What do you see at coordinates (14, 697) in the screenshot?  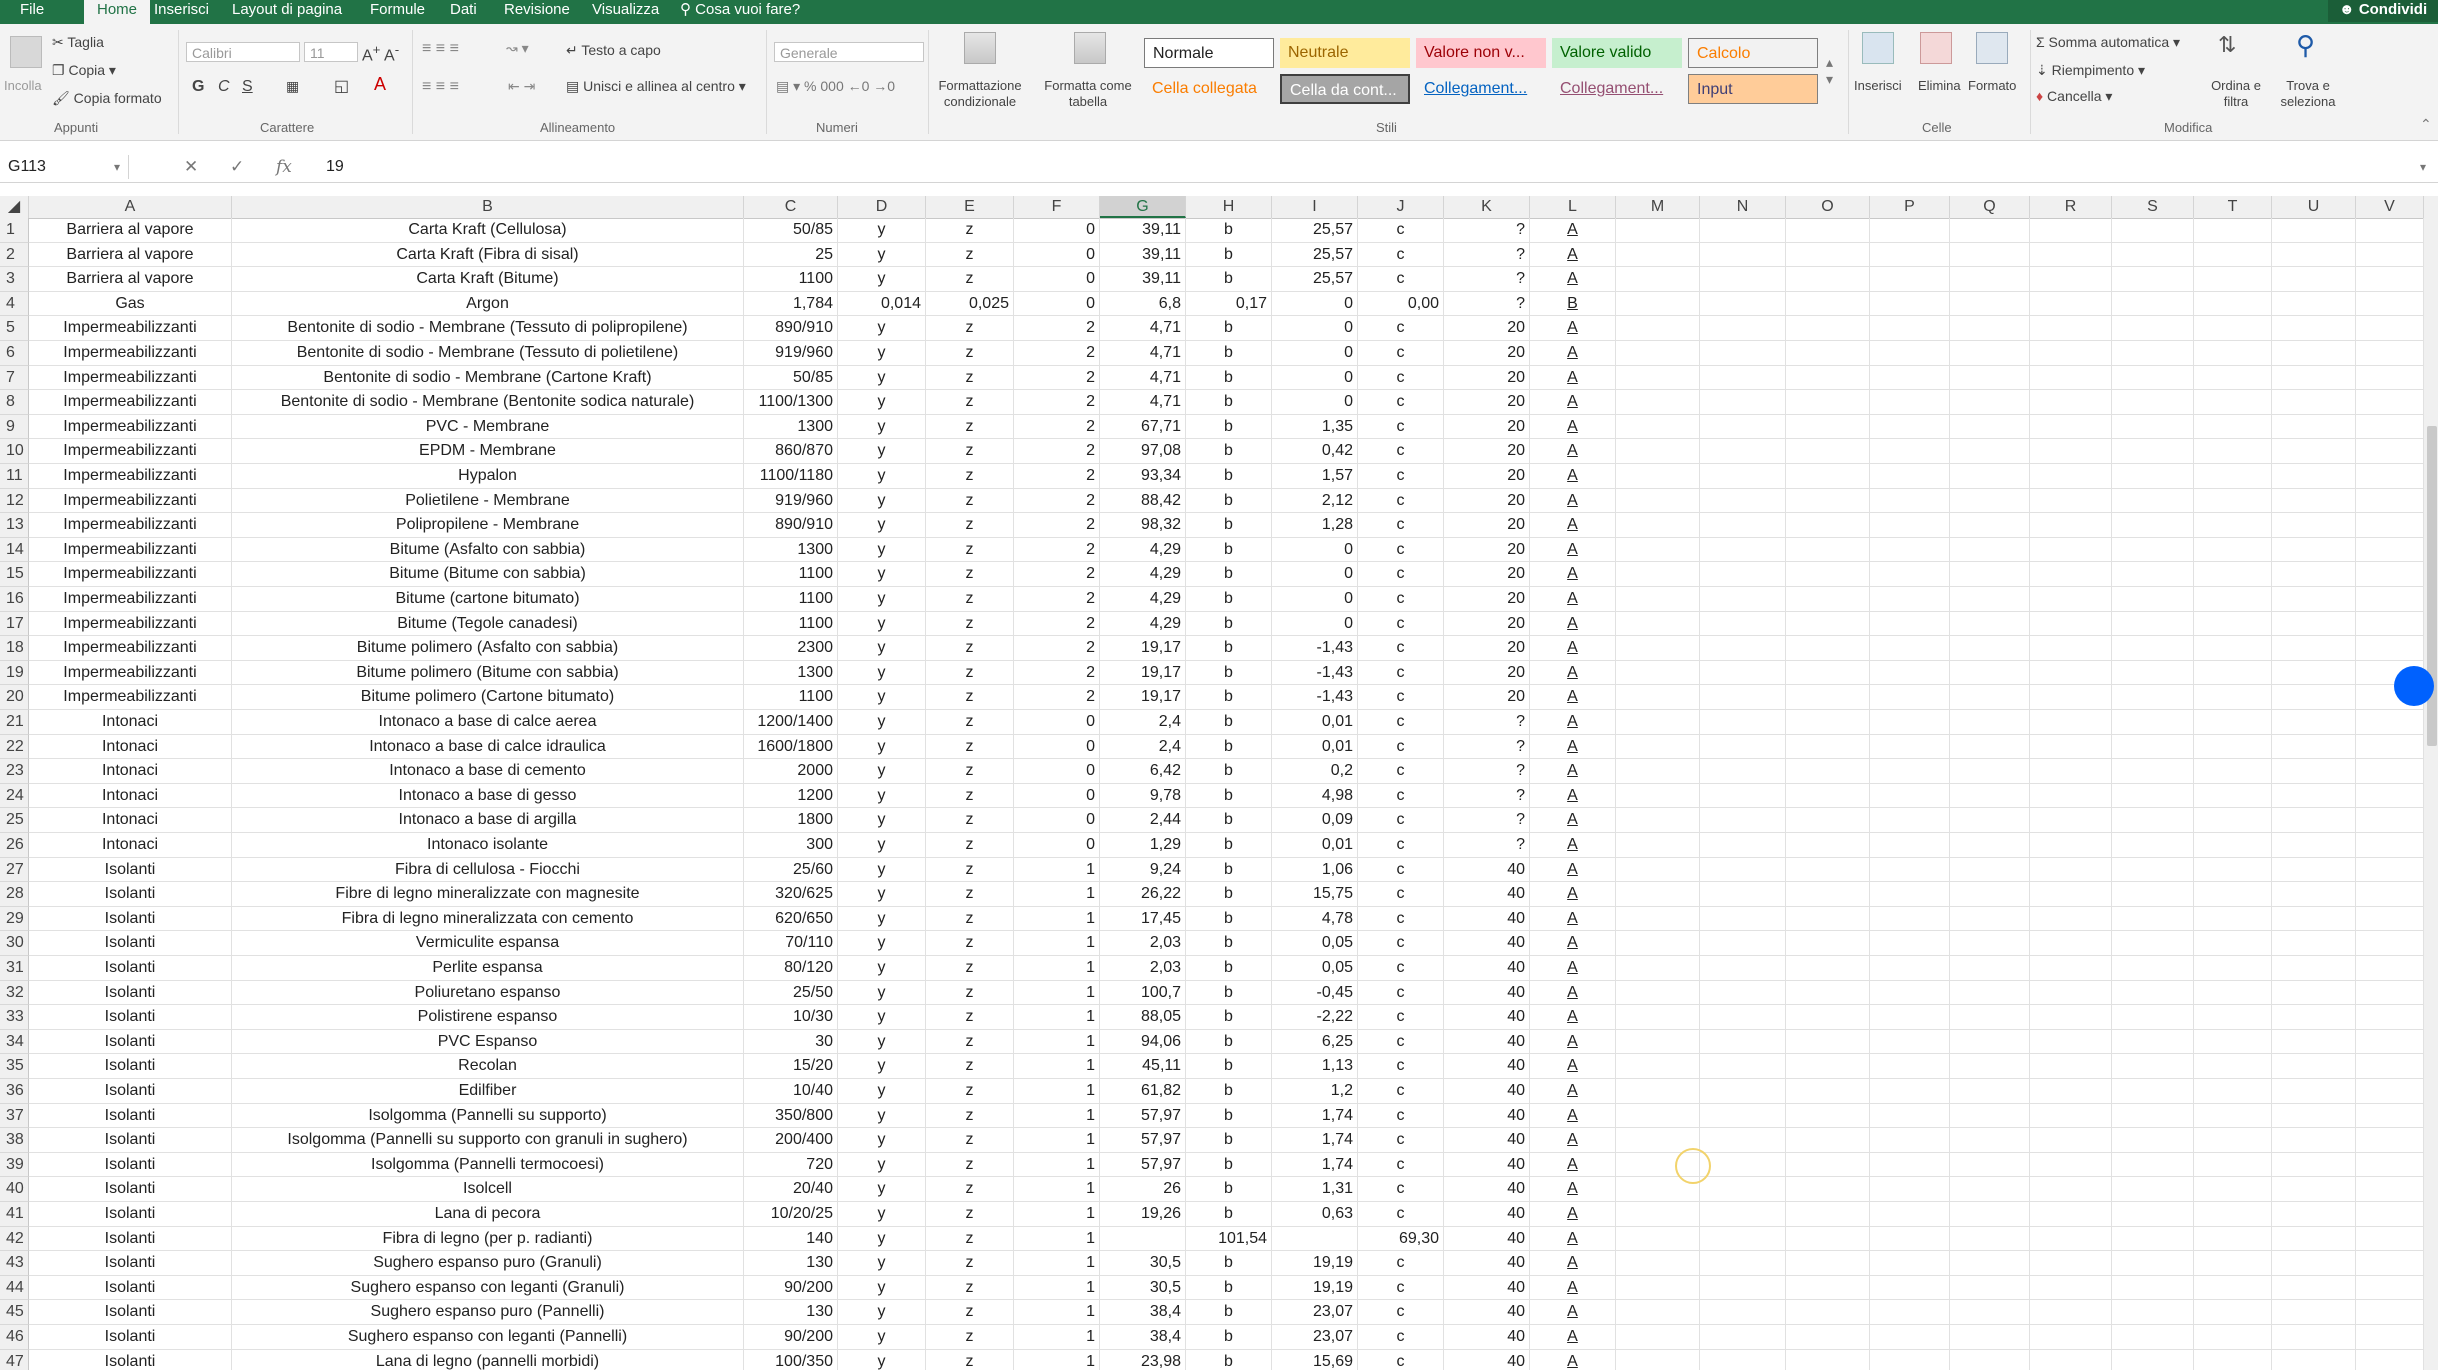 I see `row-header: 20` at bounding box center [14, 697].